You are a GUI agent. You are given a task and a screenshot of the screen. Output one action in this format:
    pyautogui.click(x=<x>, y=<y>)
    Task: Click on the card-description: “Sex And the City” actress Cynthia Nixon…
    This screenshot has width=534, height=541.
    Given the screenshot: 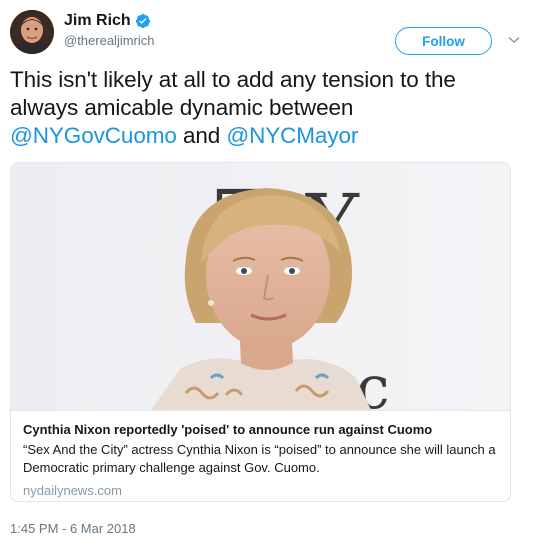 What is the action you would take?
    pyautogui.click(x=259, y=458)
    